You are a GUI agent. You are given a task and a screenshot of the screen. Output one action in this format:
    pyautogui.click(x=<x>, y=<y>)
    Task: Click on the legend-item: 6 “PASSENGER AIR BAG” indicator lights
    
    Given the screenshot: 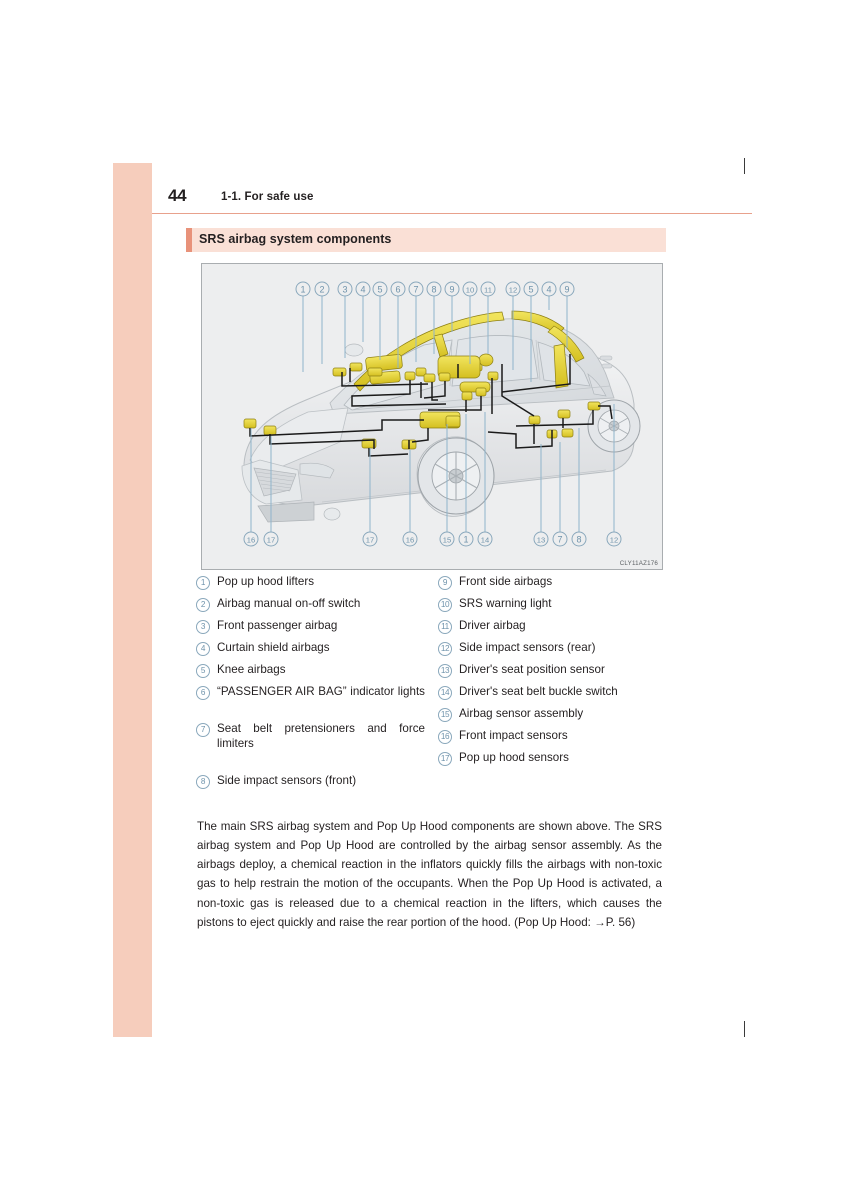 What is the action you would take?
    pyautogui.click(x=314, y=699)
    